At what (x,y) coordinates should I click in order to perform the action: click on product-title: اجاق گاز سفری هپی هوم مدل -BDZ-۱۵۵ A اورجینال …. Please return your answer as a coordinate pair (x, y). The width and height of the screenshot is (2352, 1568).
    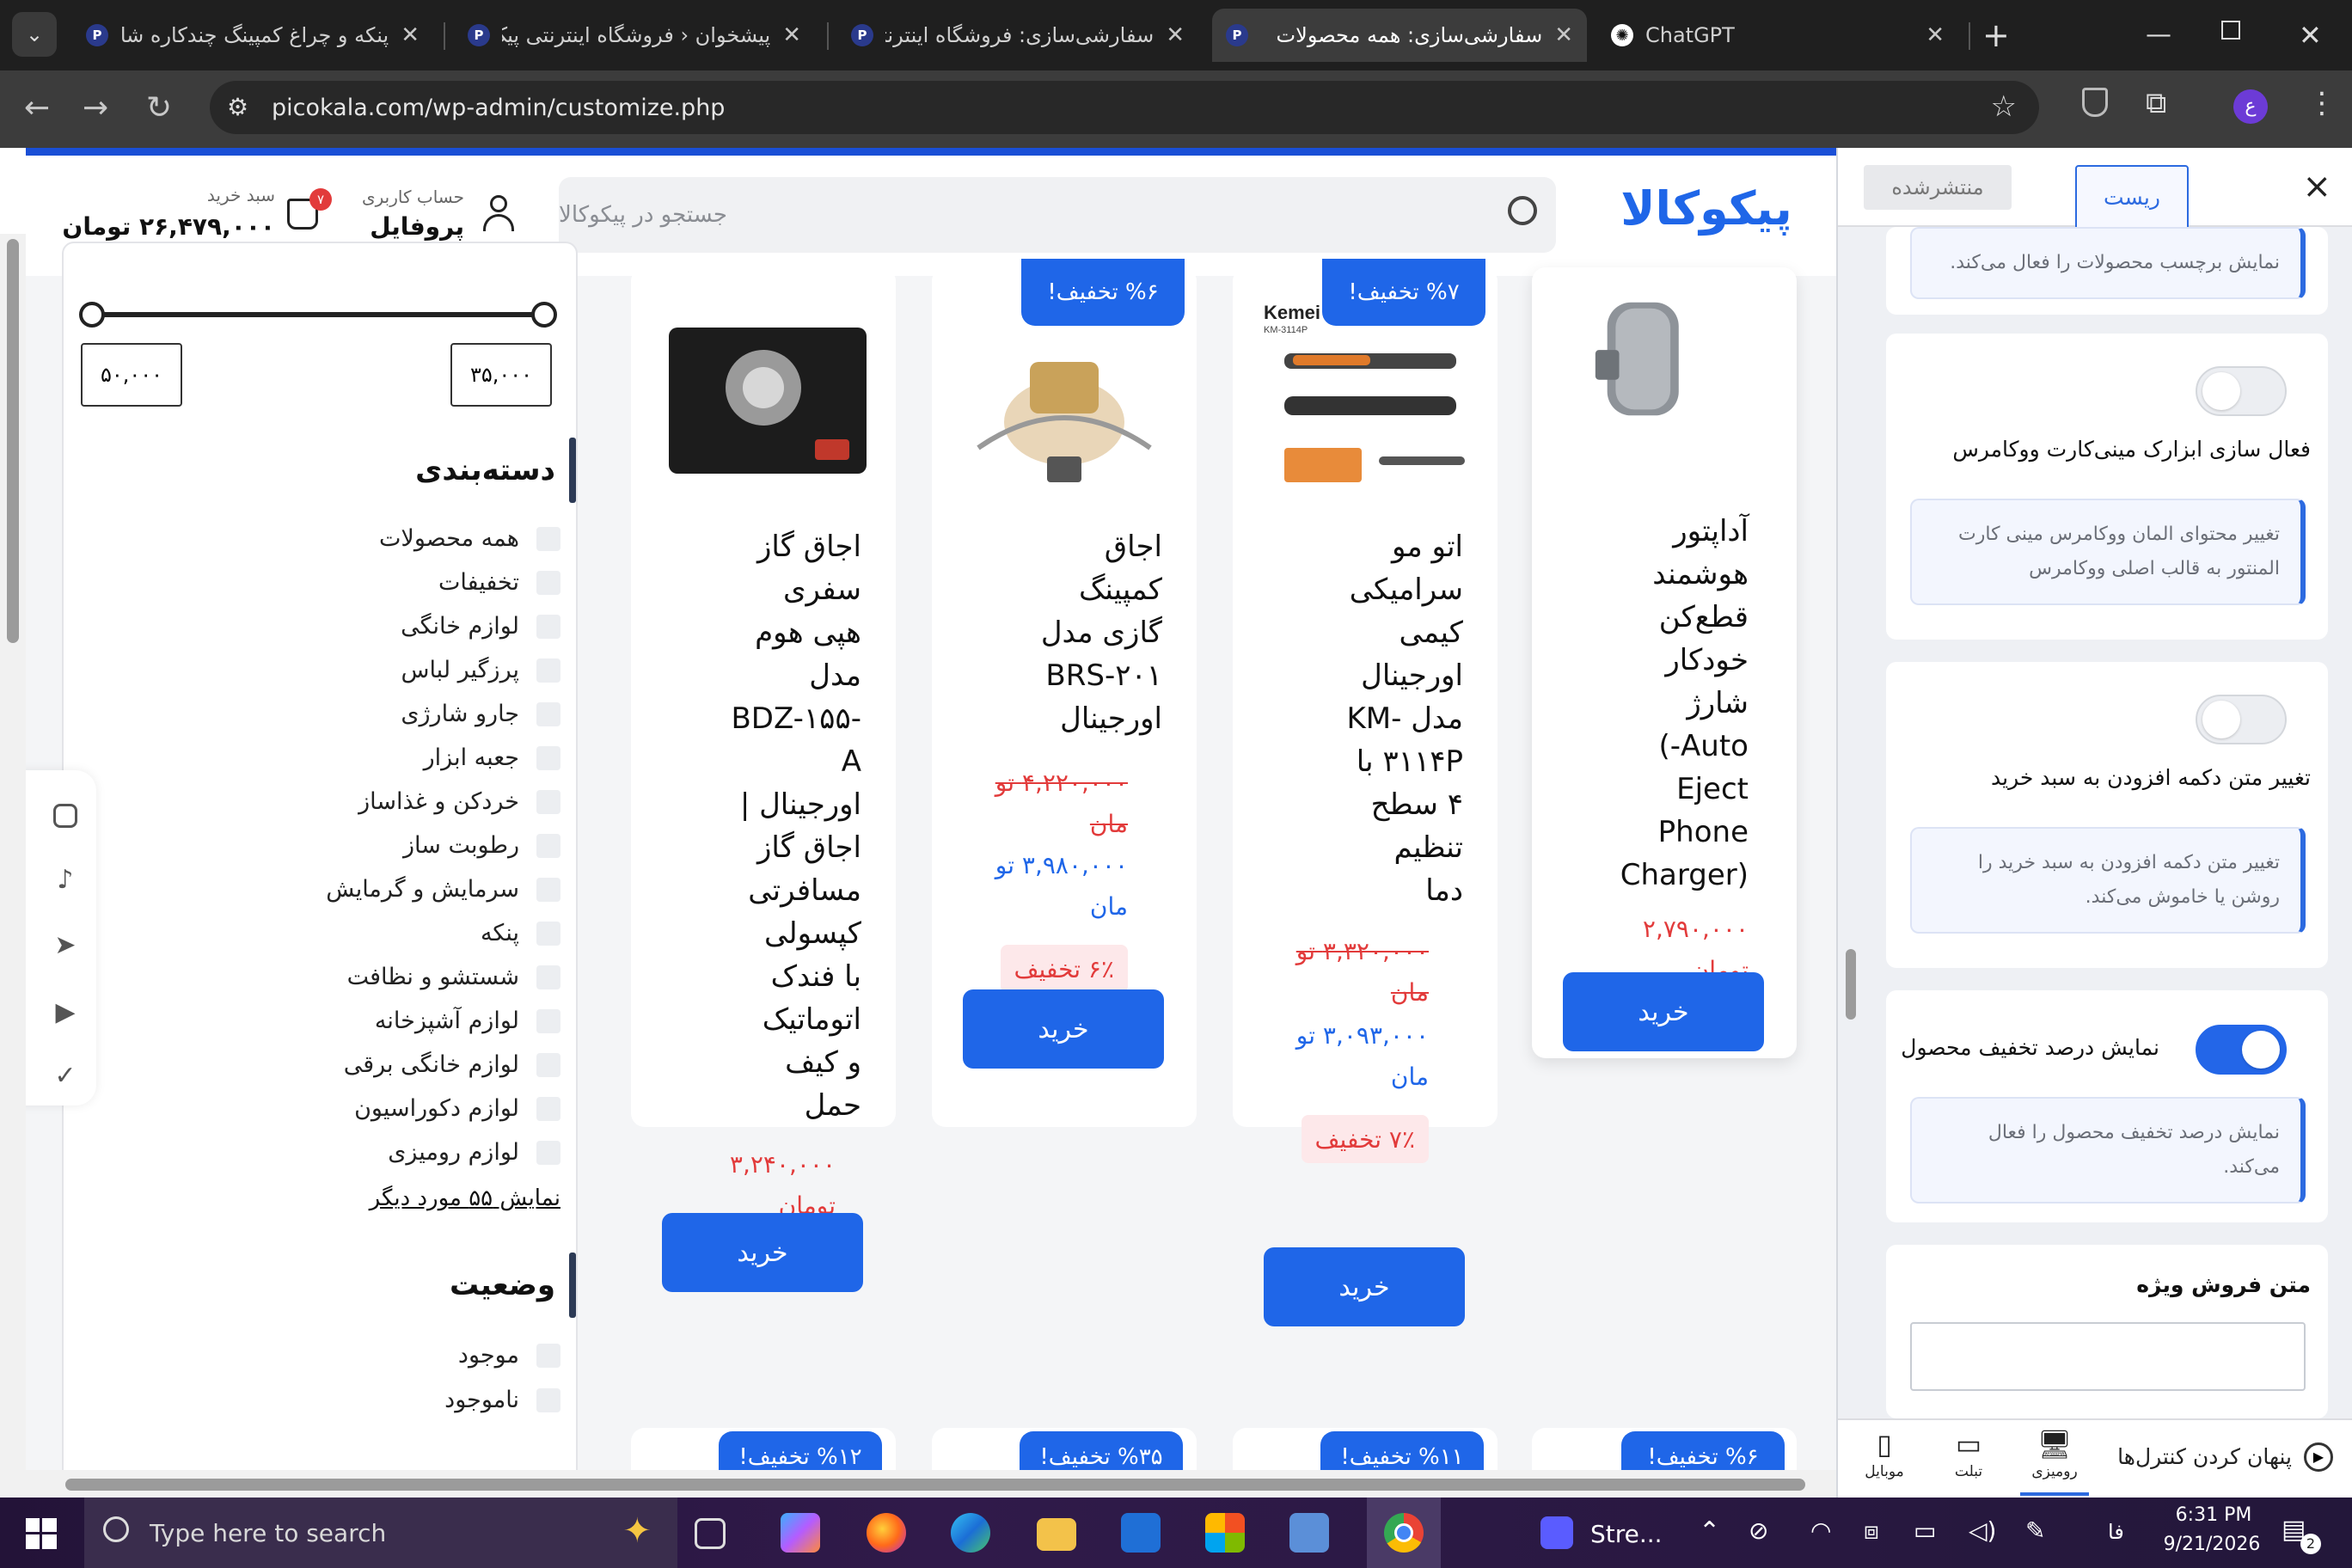
    Looking at the image, I should click on (775, 826).